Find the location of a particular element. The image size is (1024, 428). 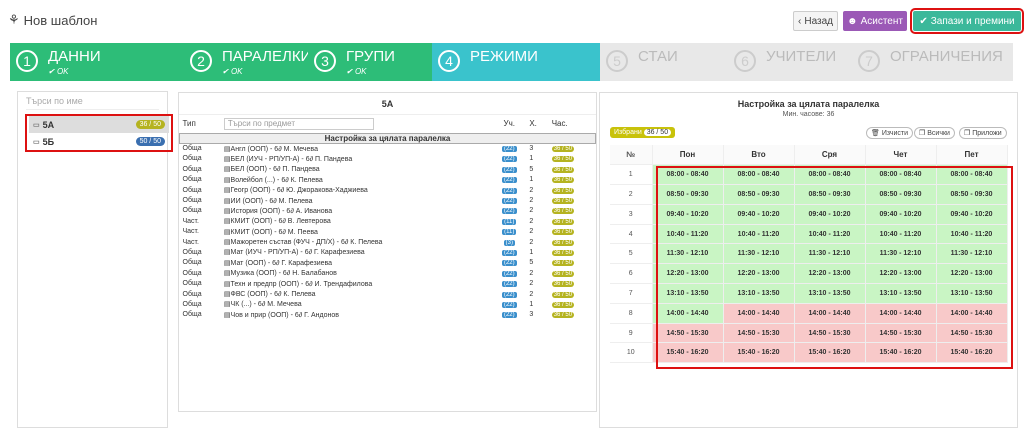

step-classes: 2 ПАРАЛЕЛКИ ✔ OK is located at coordinates (246, 62).